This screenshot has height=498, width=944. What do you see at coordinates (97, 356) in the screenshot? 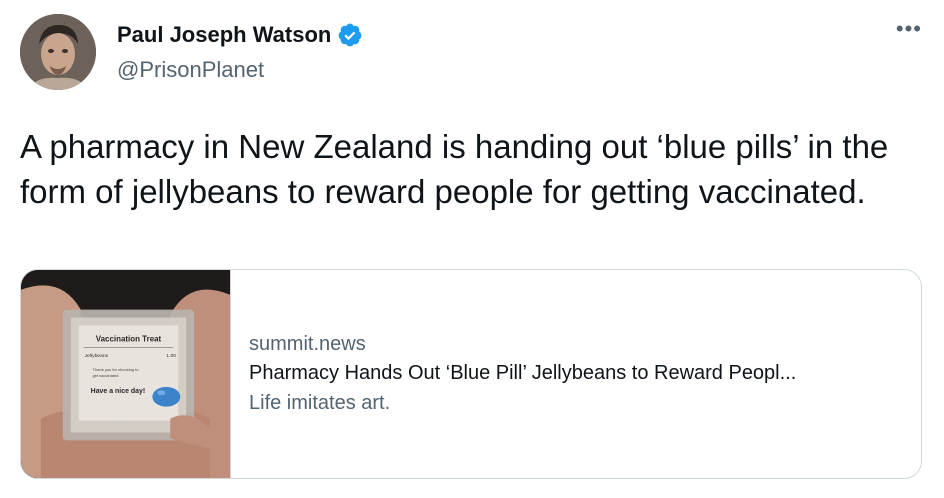
I see `thumbnail-line-1: Jellybeans` at bounding box center [97, 356].